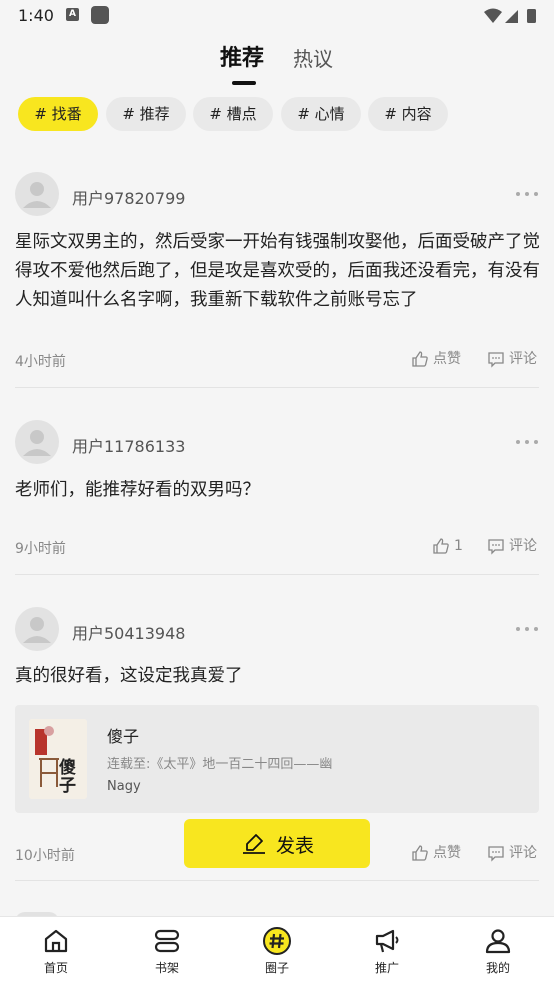 The height and width of the screenshot is (984, 554). I want to click on like-button: 1, so click(449, 546).